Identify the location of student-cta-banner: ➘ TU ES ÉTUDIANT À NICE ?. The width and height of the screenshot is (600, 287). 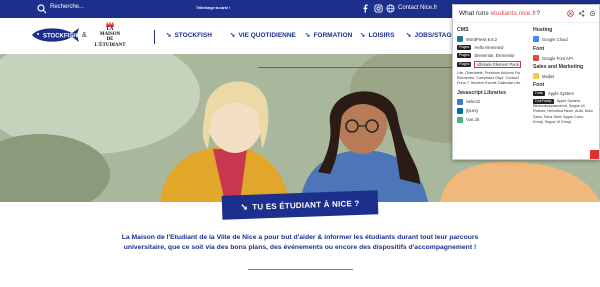
(300, 205).